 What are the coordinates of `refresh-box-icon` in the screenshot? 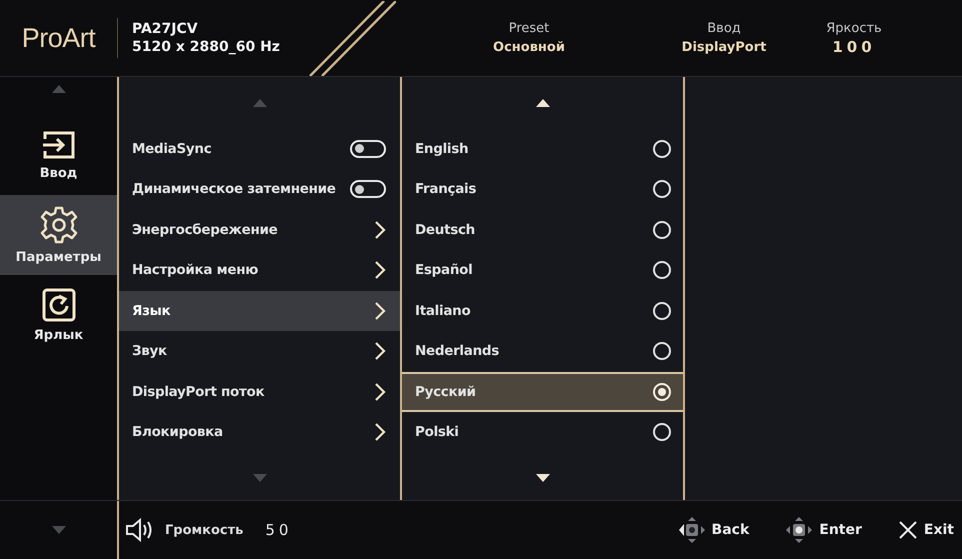 It's located at (59, 305).